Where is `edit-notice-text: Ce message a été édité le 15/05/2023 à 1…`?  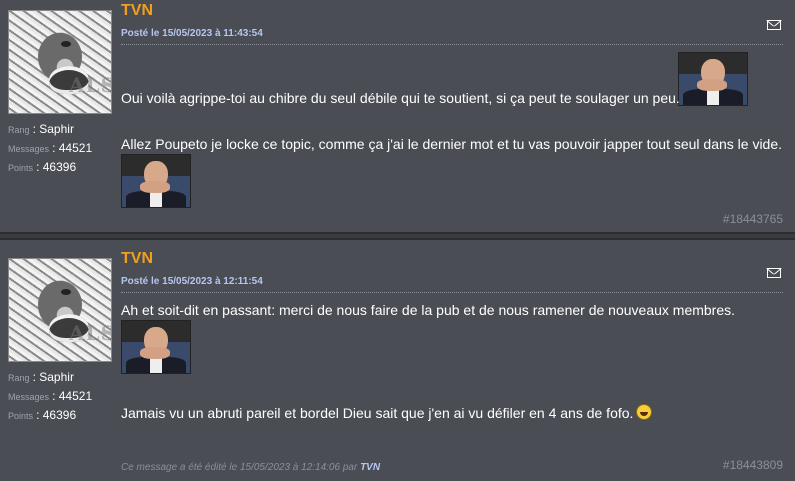
edit-notice-text: Ce message a été édité le 15/05/2023 à 1… is located at coordinates (239, 467).